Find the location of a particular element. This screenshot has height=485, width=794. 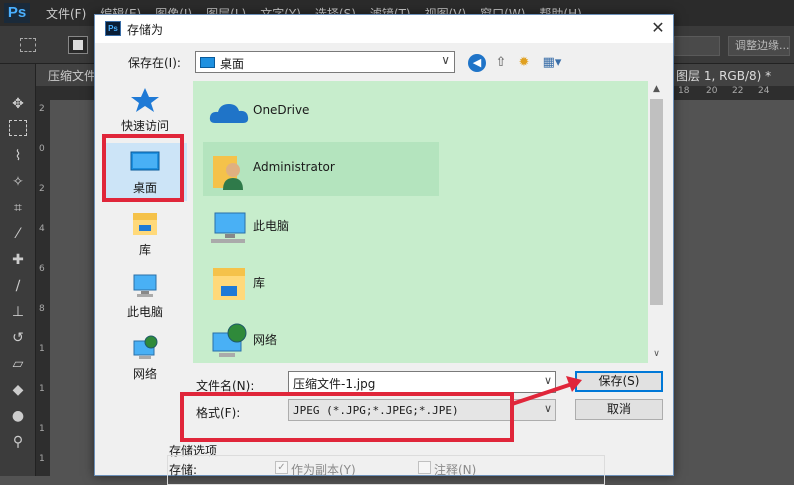

move-tool-icon: ✥ is located at coordinates (18, 104).